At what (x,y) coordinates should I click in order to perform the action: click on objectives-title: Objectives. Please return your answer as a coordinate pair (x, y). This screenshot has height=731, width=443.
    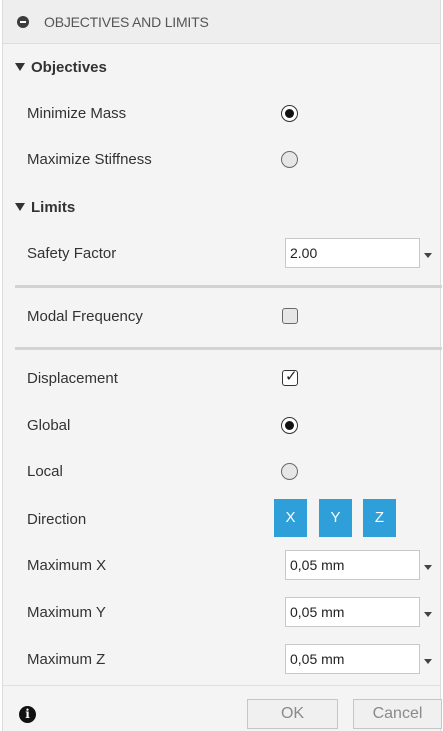
    Looking at the image, I should click on (69, 67).